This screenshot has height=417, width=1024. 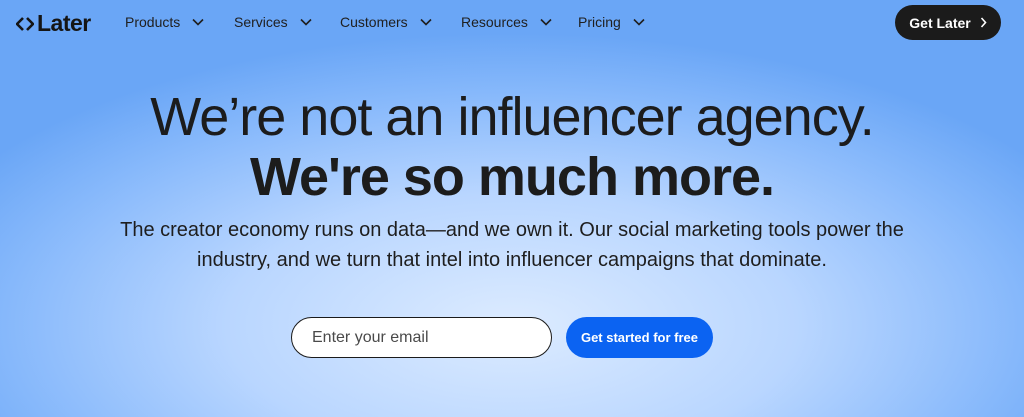 What do you see at coordinates (153, 22) in the screenshot?
I see `nav-item-label: Products` at bounding box center [153, 22].